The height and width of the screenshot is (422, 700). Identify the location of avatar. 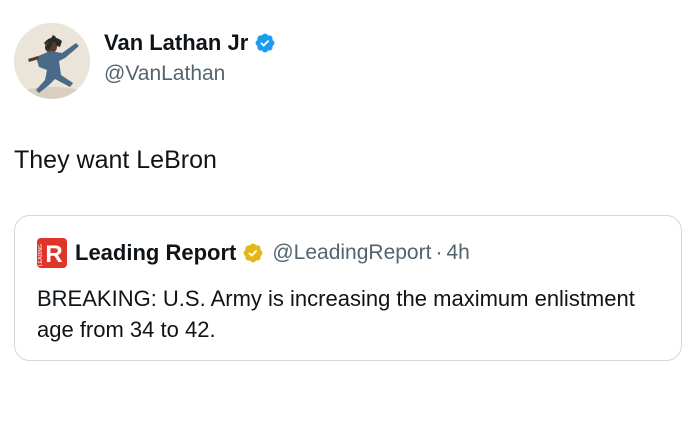
(52, 61).